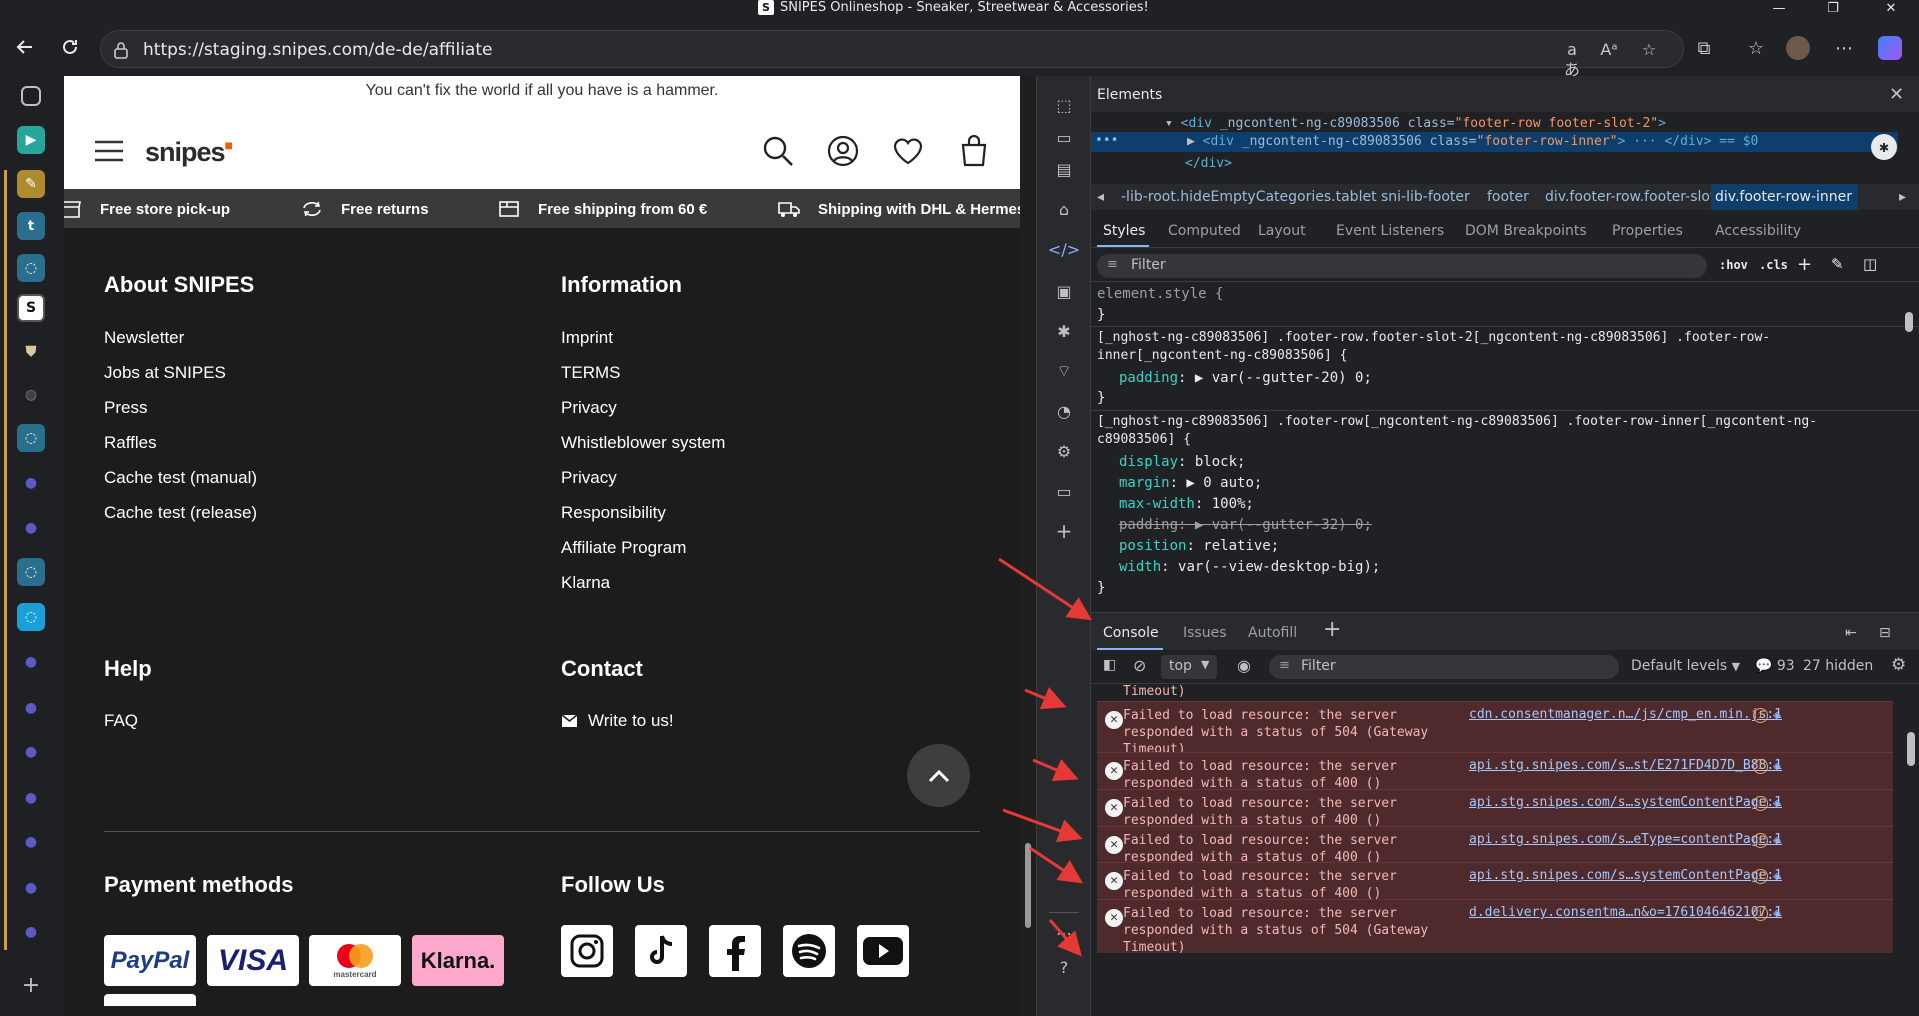 The height and width of the screenshot is (1016, 1919). Describe the element at coordinates (1625, 839) in the screenshot. I see `error-source-link: api.stg.snipes.com/s…eType=contentPage:1` at that location.